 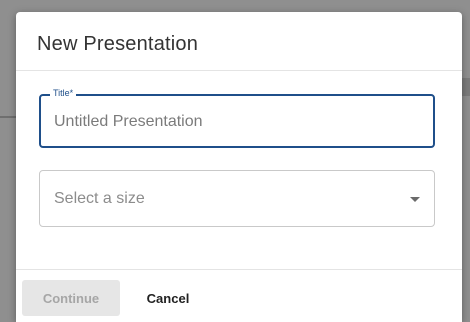 What do you see at coordinates (71, 298) in the screenshot?
I see `continue-button: Continue` at bounding box center [71, 298].